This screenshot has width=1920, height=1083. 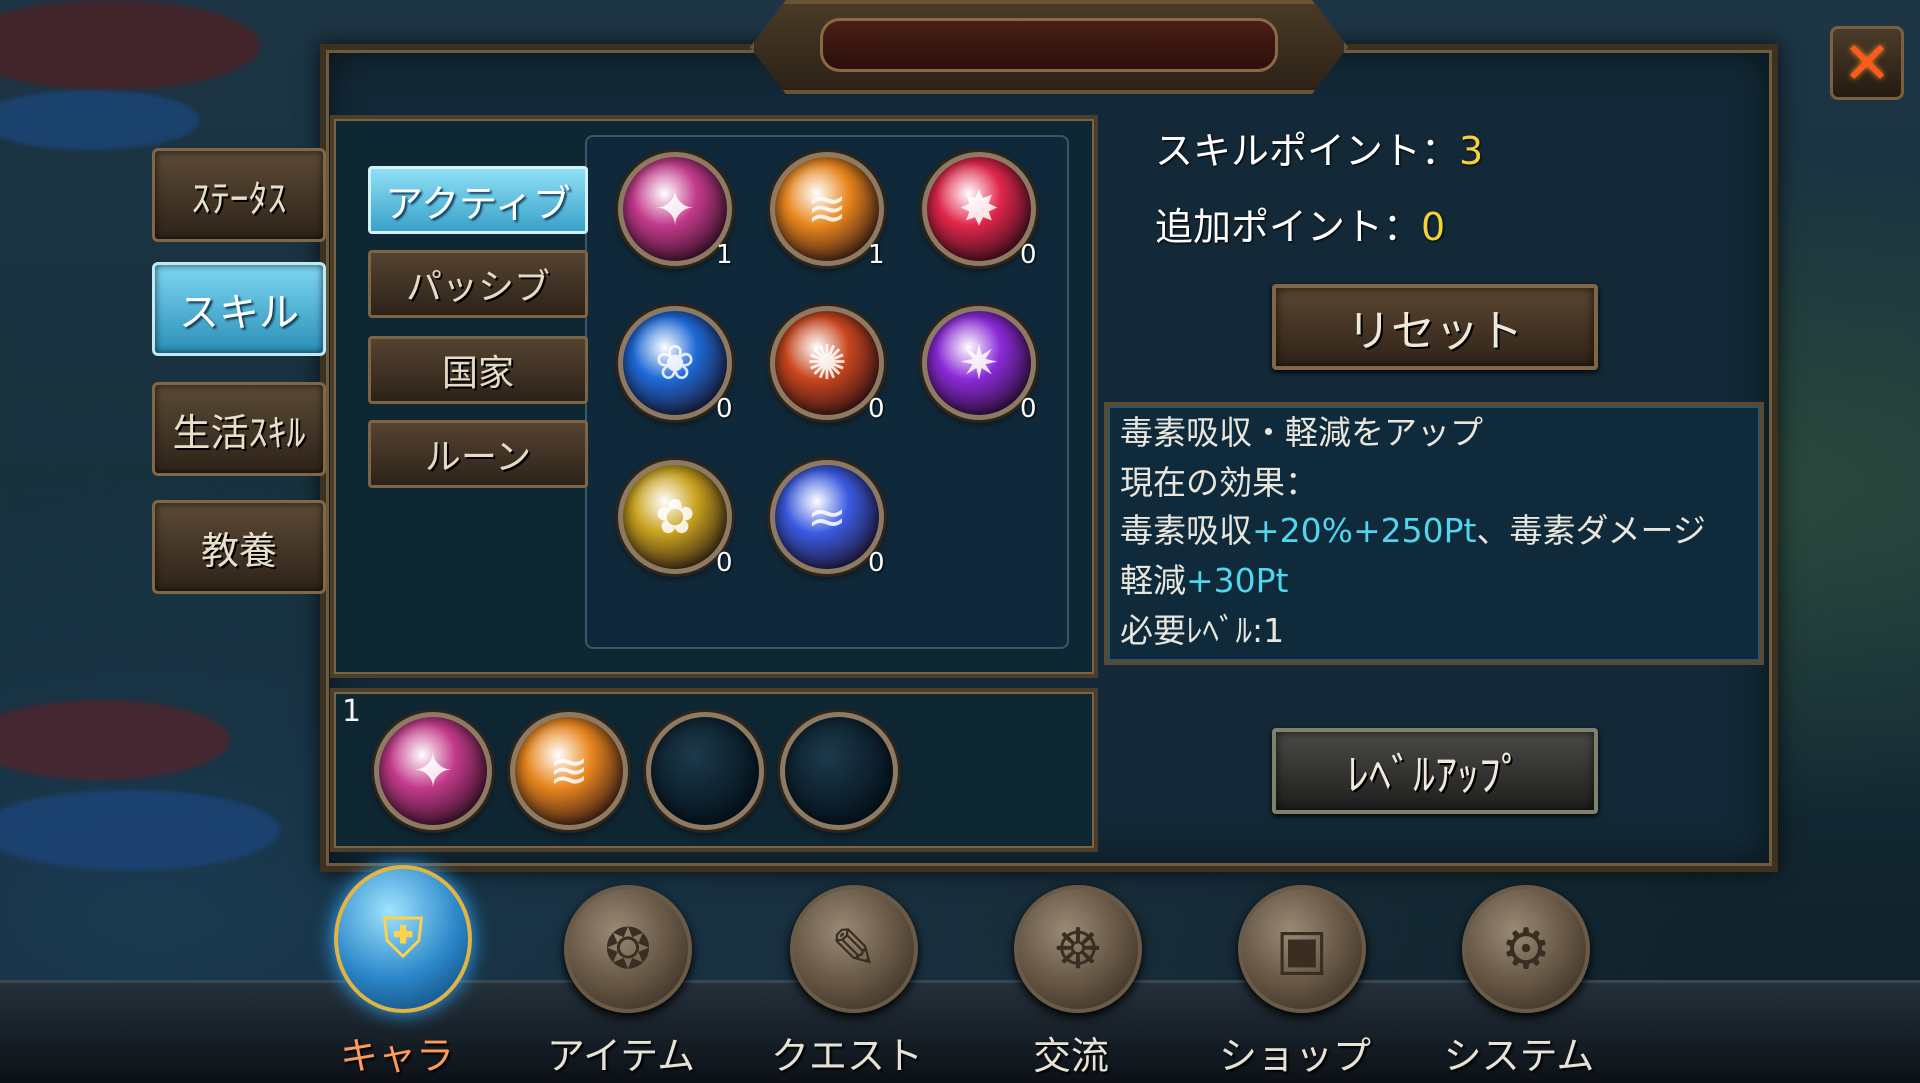 I want to click on blue-rose-icon: ❀, so click(x=675, y=363).